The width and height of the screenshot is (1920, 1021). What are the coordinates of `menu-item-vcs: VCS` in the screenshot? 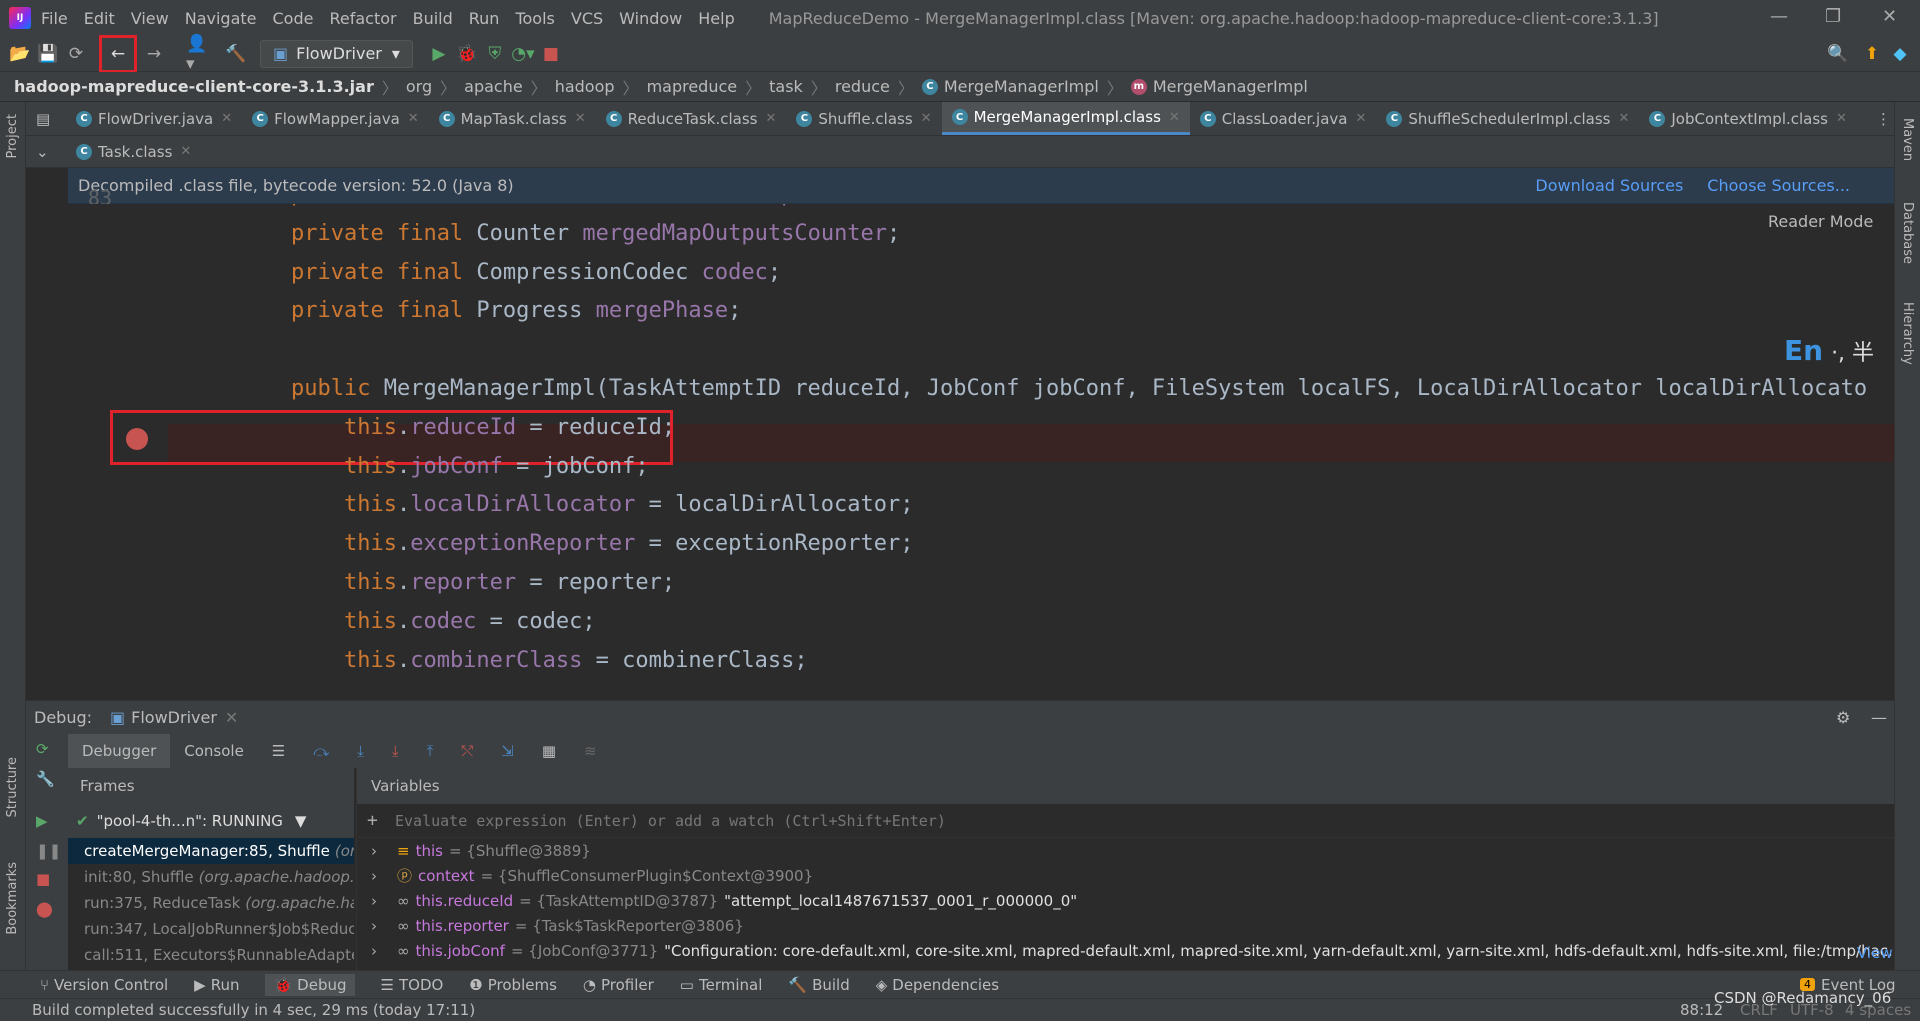 It's located at (587, 18).